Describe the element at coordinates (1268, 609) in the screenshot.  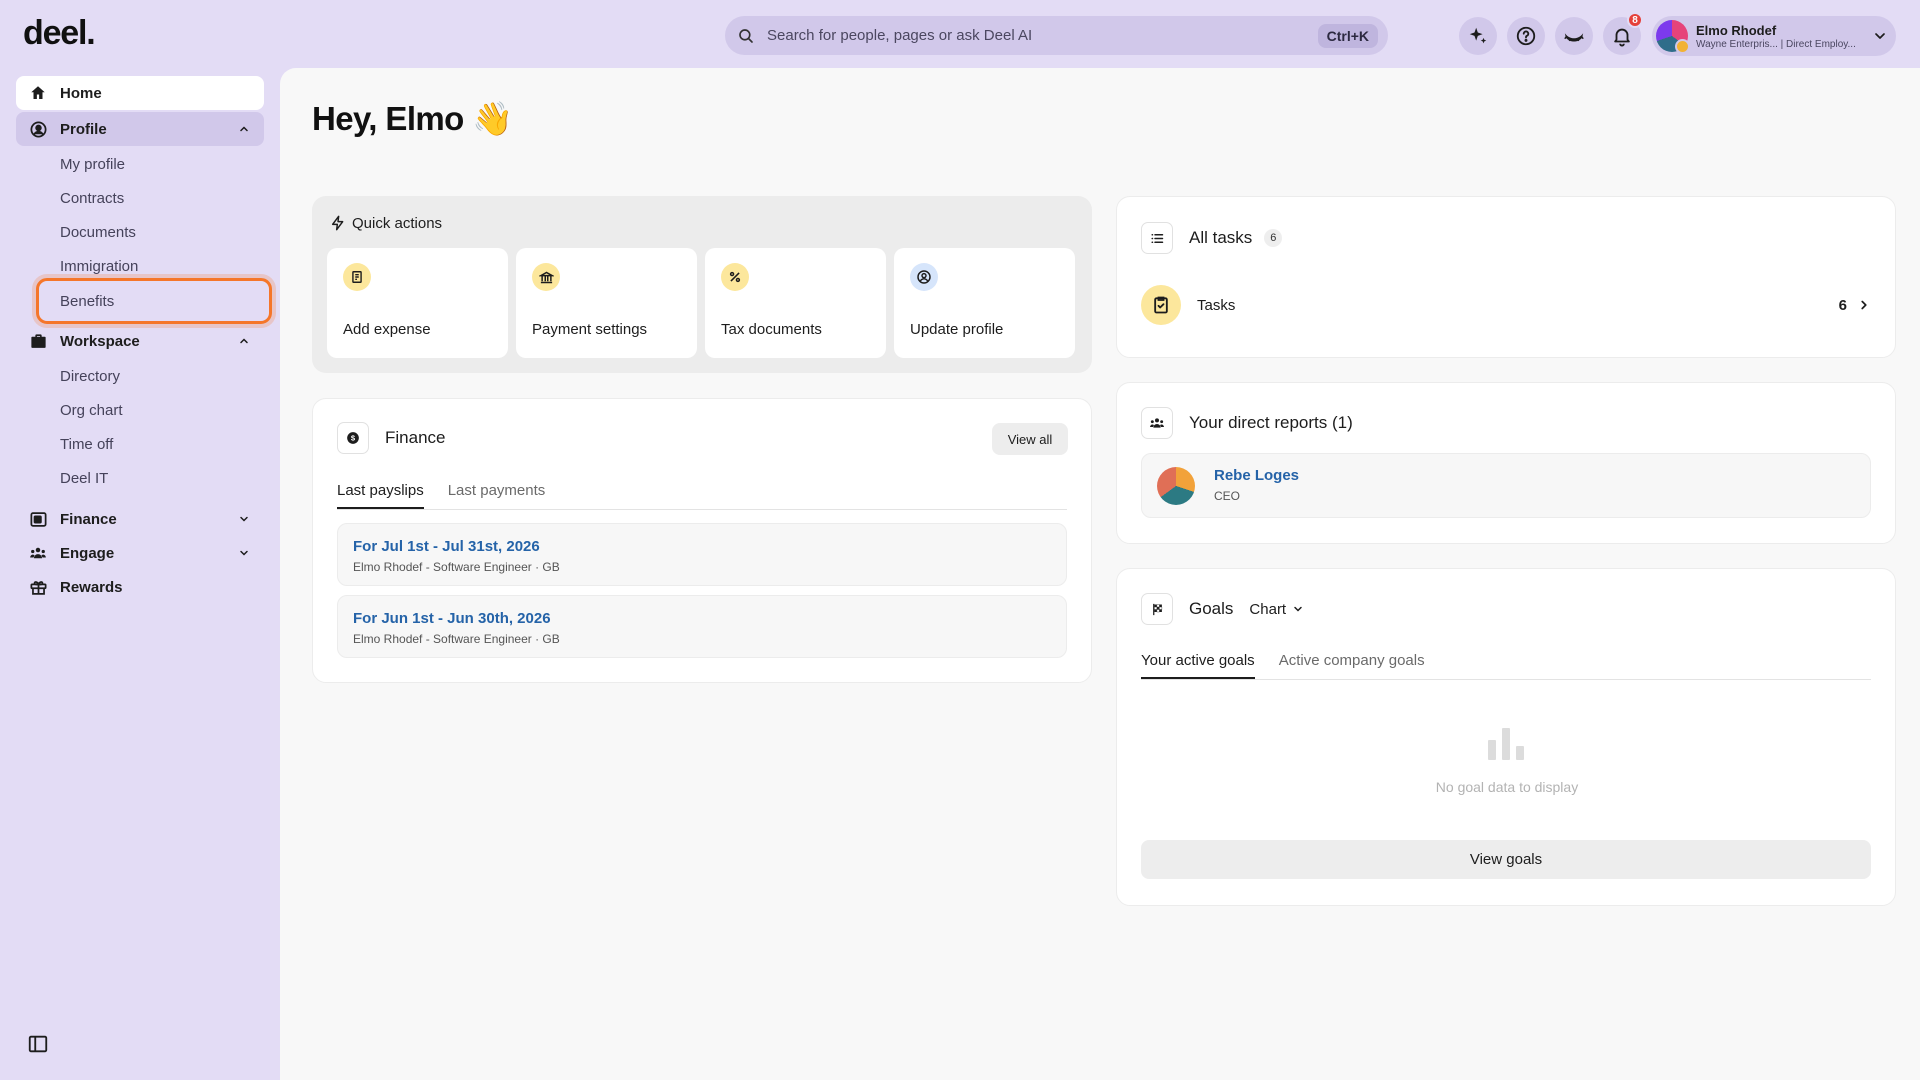
I see `goals-view-label: Chart` at that location.